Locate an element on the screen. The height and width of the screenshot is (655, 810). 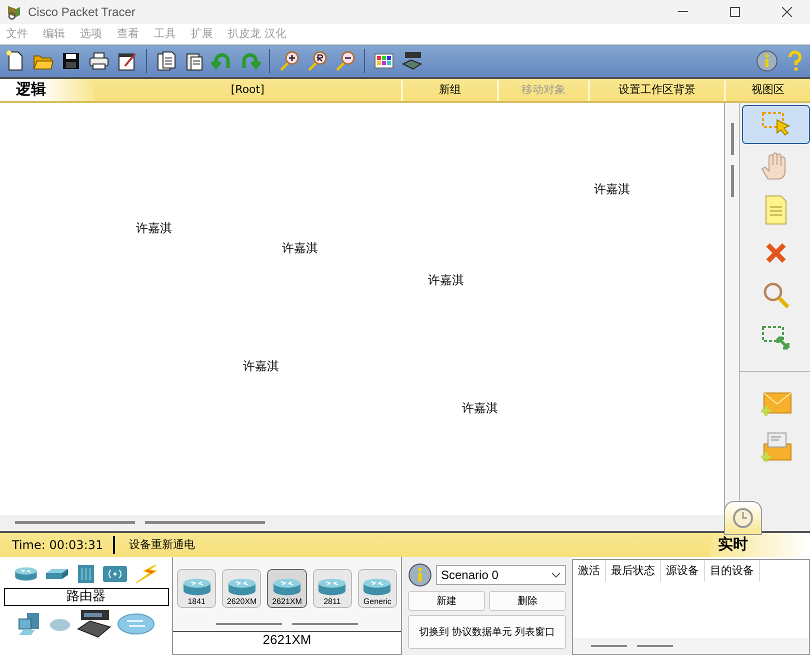
device-model-button: 2621XM is located at coordinates (287, 588).